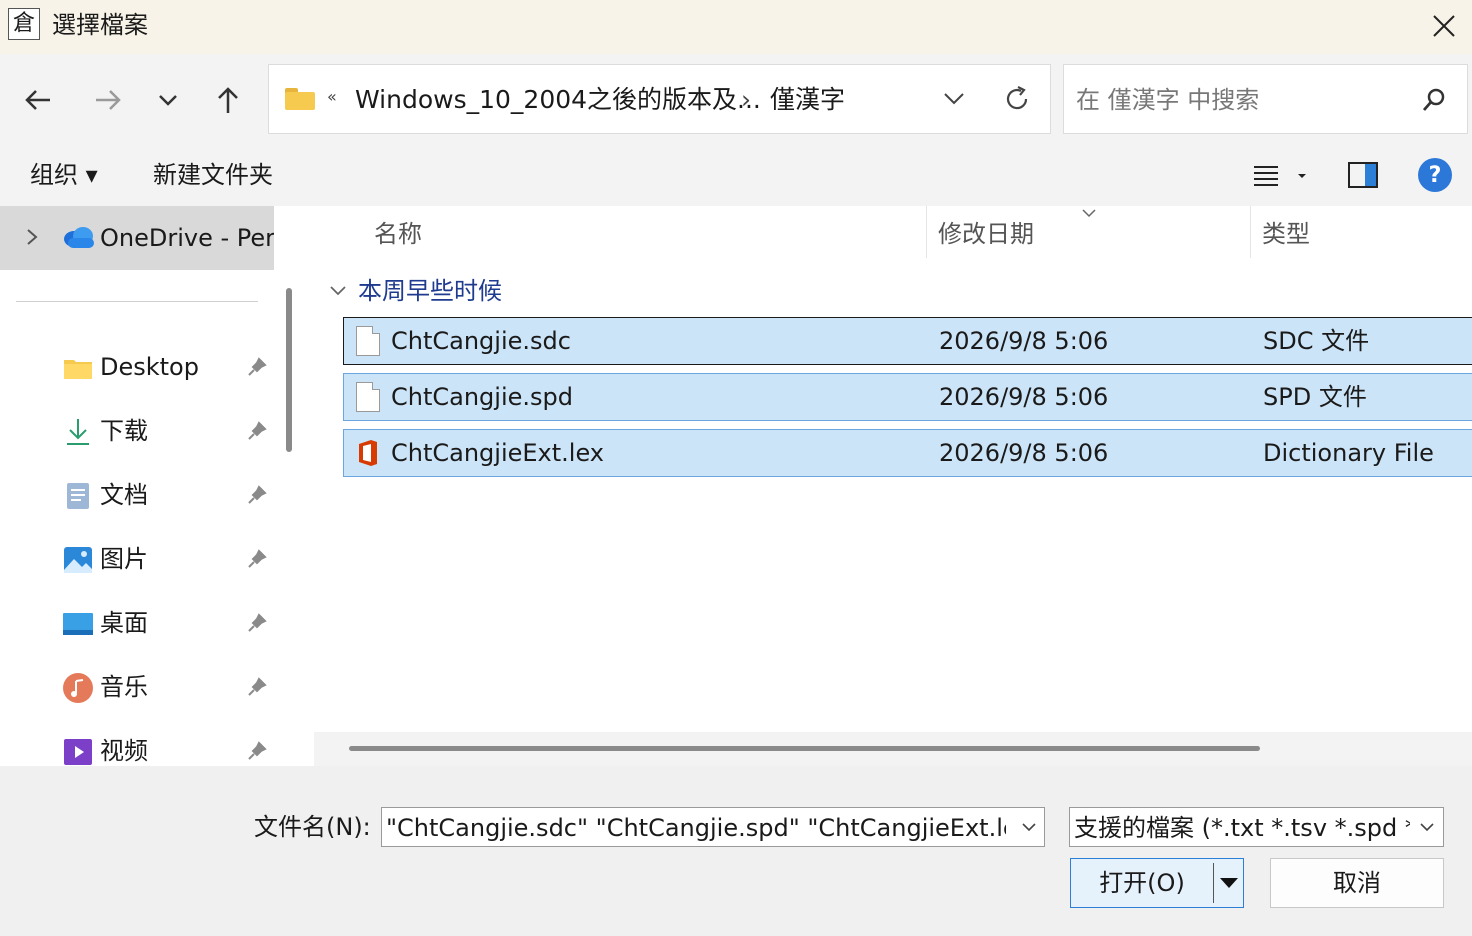  What do you see at coordinates (124, 687) in the screenshot?
I see `sidebar-item-label: 音乐` at bounding box center [124, 687].